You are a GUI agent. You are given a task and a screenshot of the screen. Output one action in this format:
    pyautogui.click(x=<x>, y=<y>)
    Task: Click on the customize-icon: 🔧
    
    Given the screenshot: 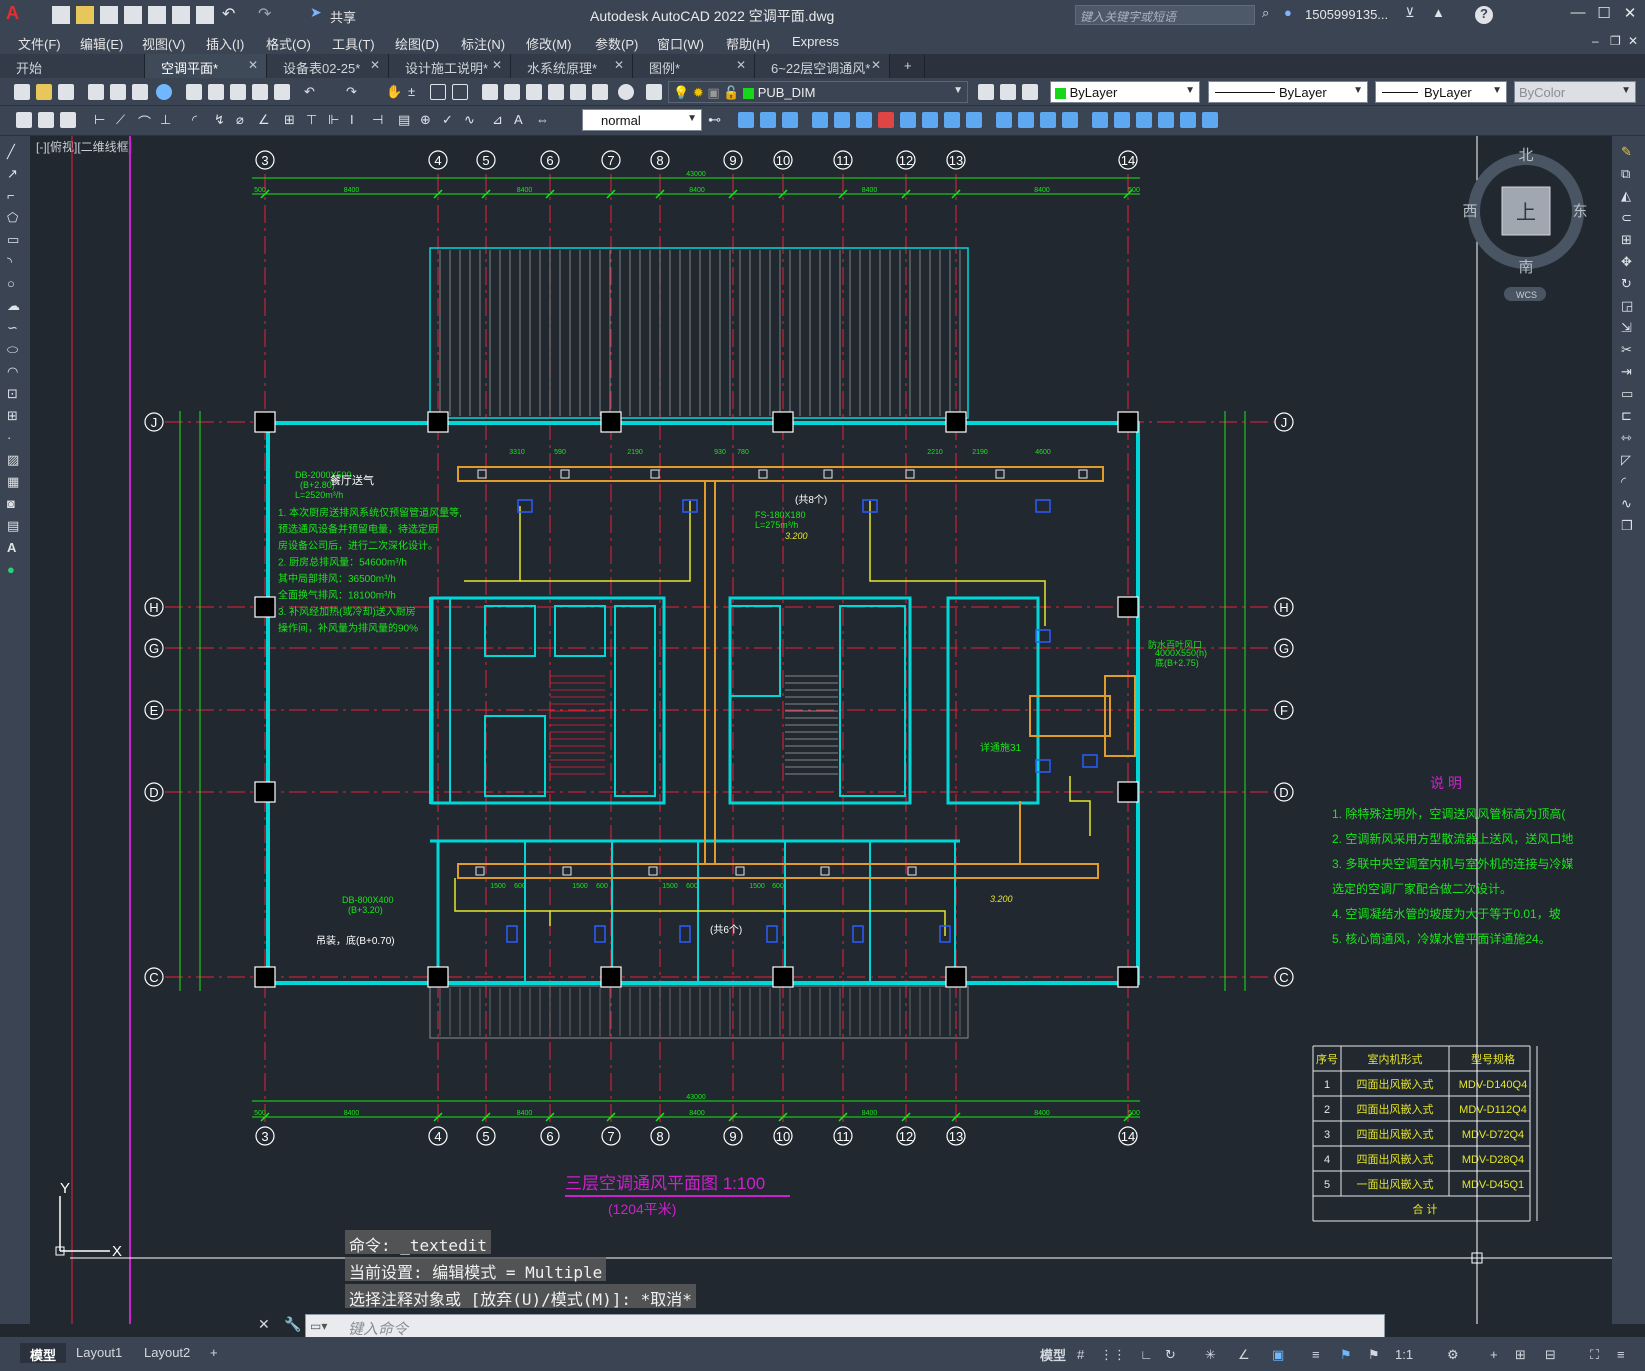 What is the action you would take?
    pyautogui.click(x=292, y=1324)
    